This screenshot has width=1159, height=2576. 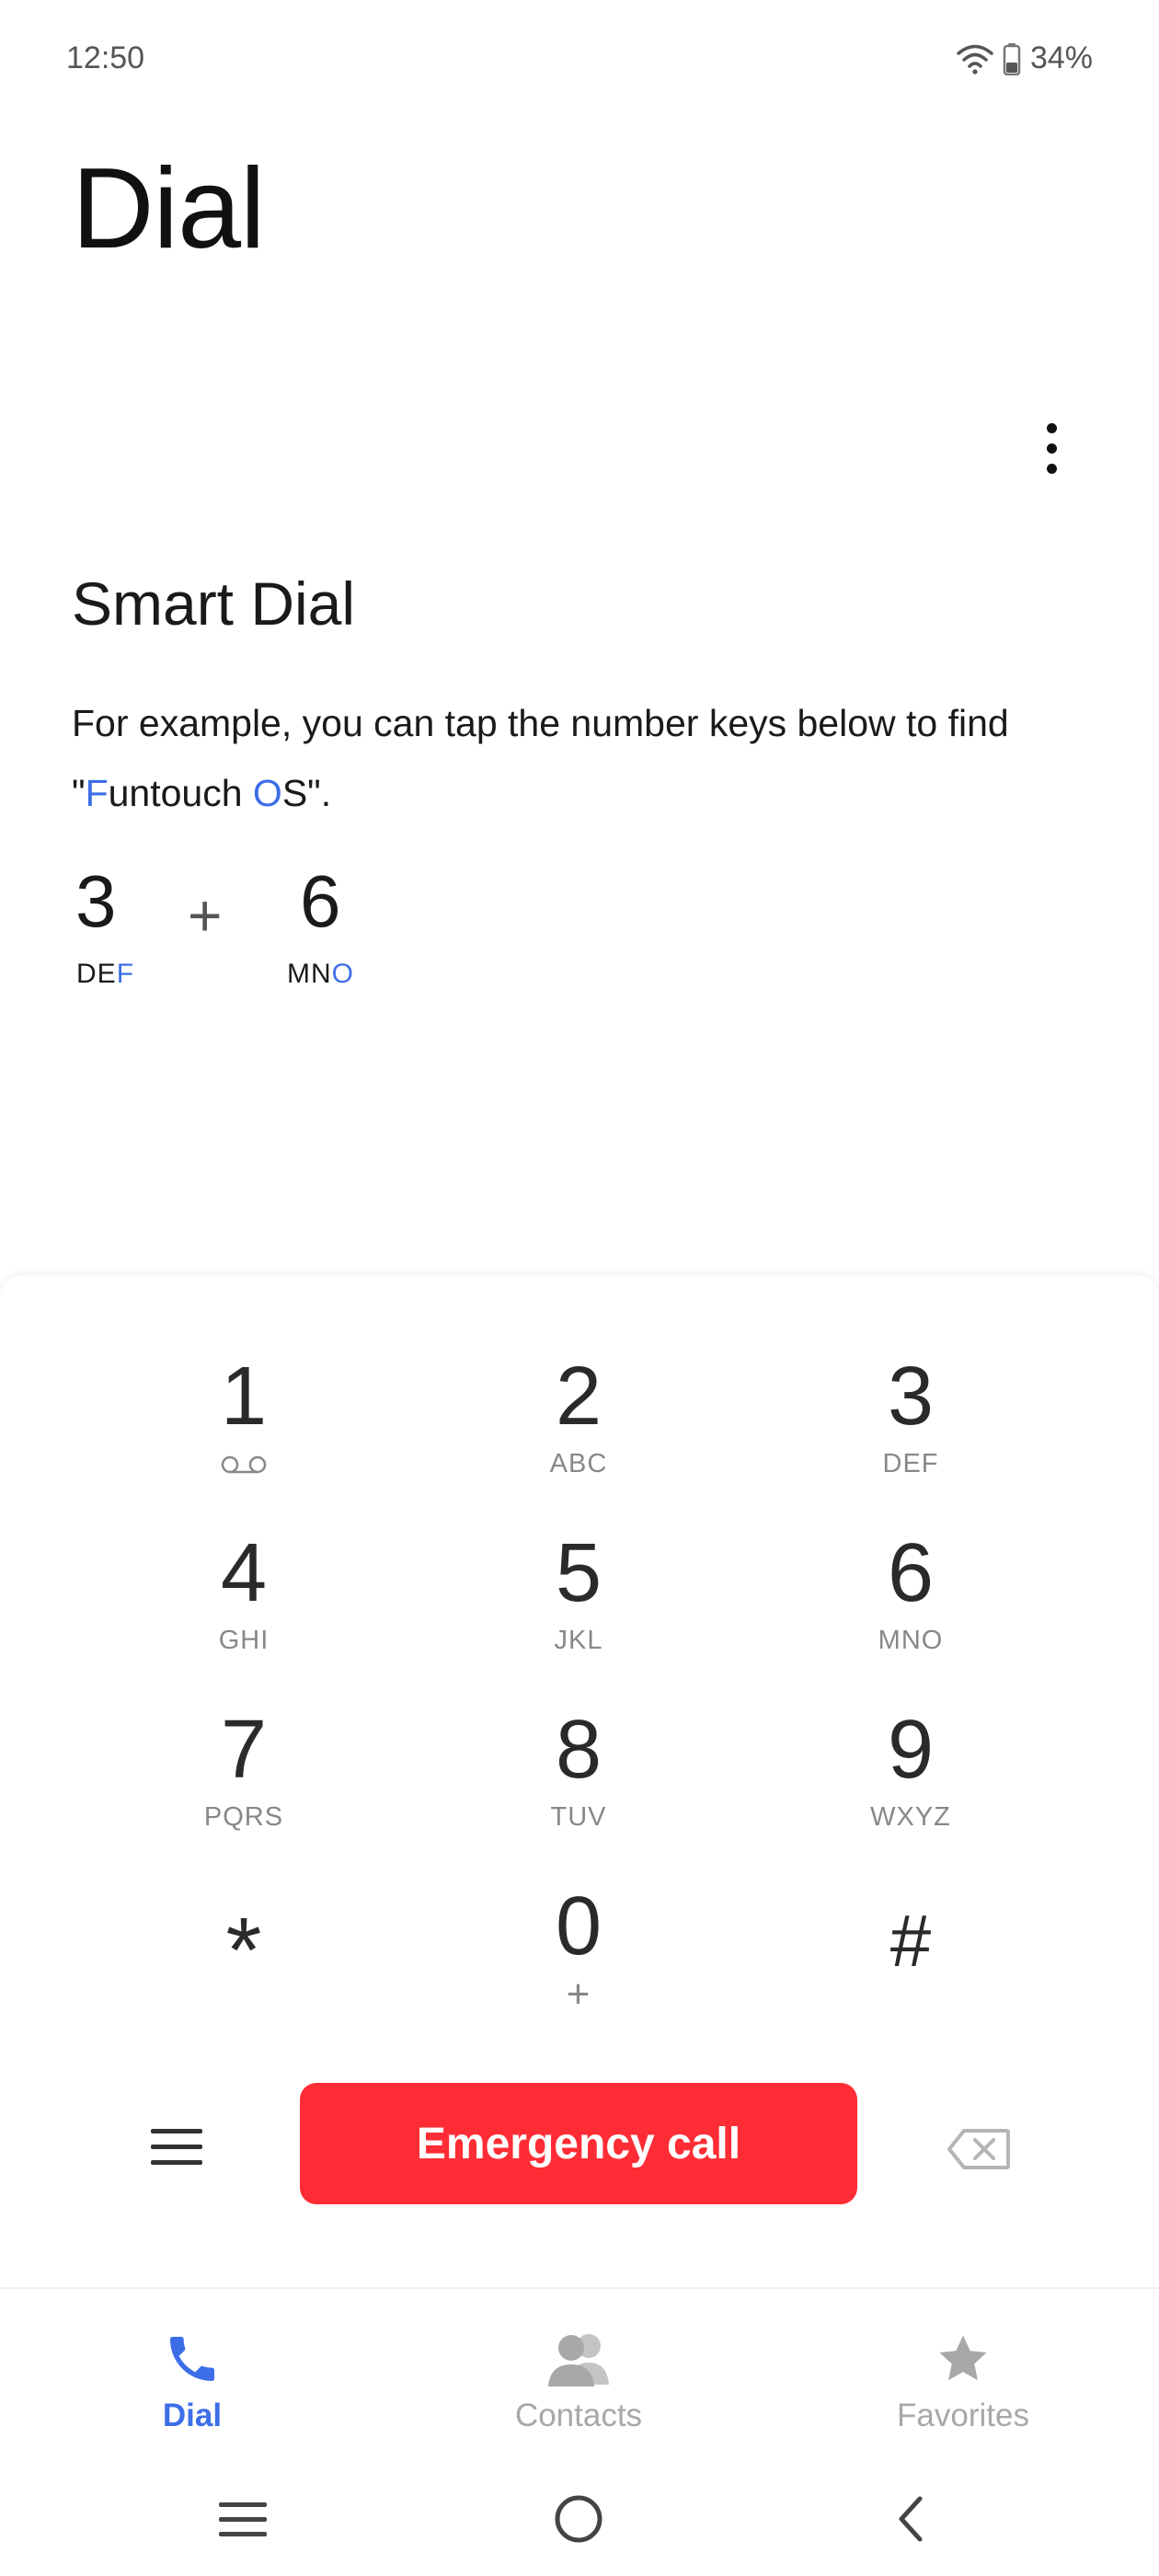 What do you see at coordinates (105, 57) in the screenshot?
I see `status-time: 12:50` at bounding box center [105, 57].